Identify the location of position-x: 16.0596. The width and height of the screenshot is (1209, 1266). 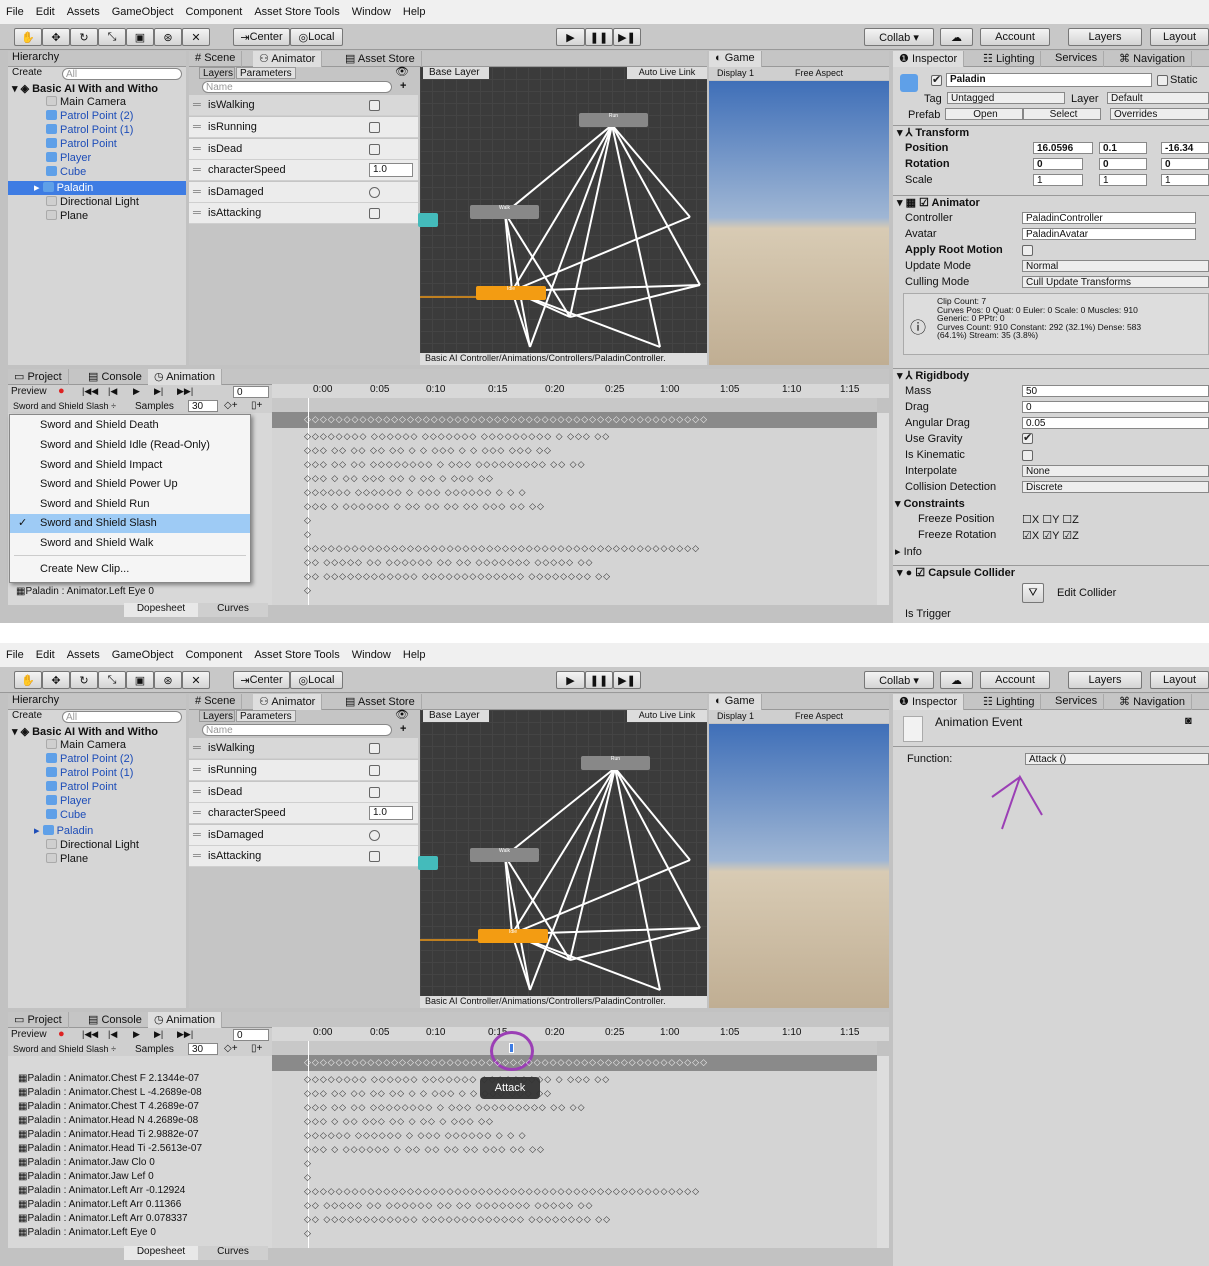
(1063, 148).